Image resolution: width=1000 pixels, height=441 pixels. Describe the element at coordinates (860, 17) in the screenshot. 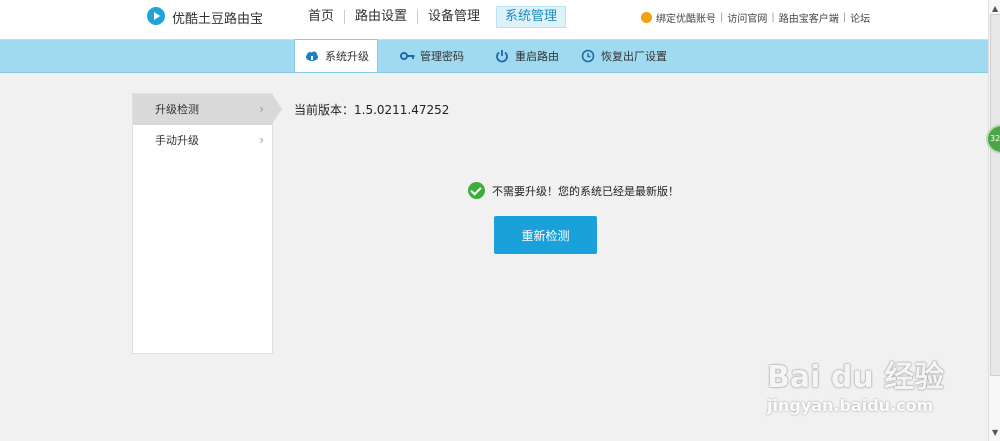

I see `link-forum: 论坛` at that location.